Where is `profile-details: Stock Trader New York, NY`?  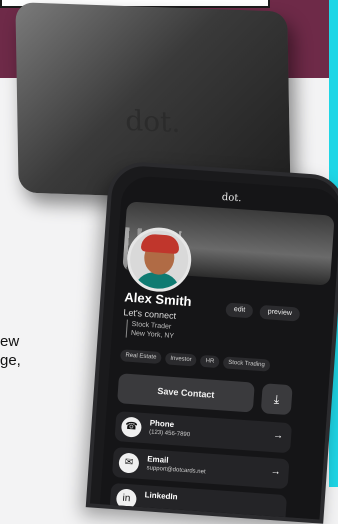 profile-details: Stock Trader New York, NY is located at coordinates (150, 330).